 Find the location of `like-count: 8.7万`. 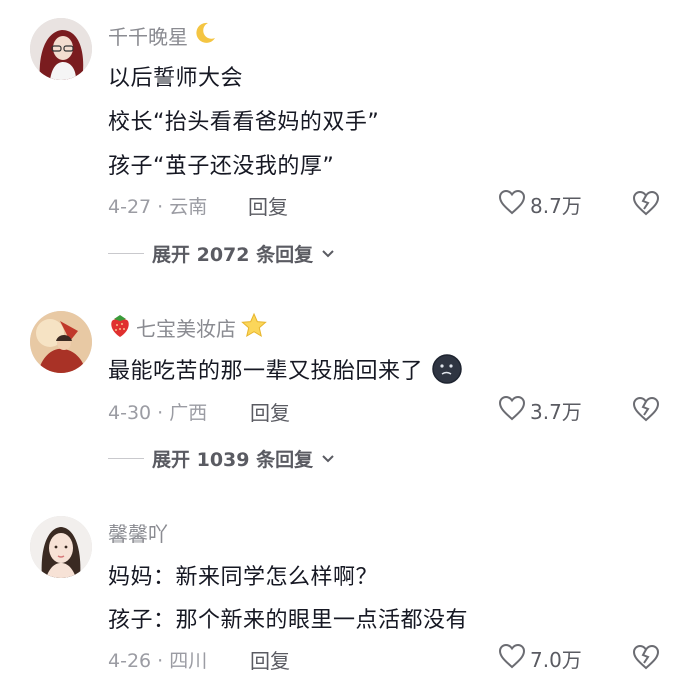

like-count: 8.7万 is located at coordinates (556, 205).